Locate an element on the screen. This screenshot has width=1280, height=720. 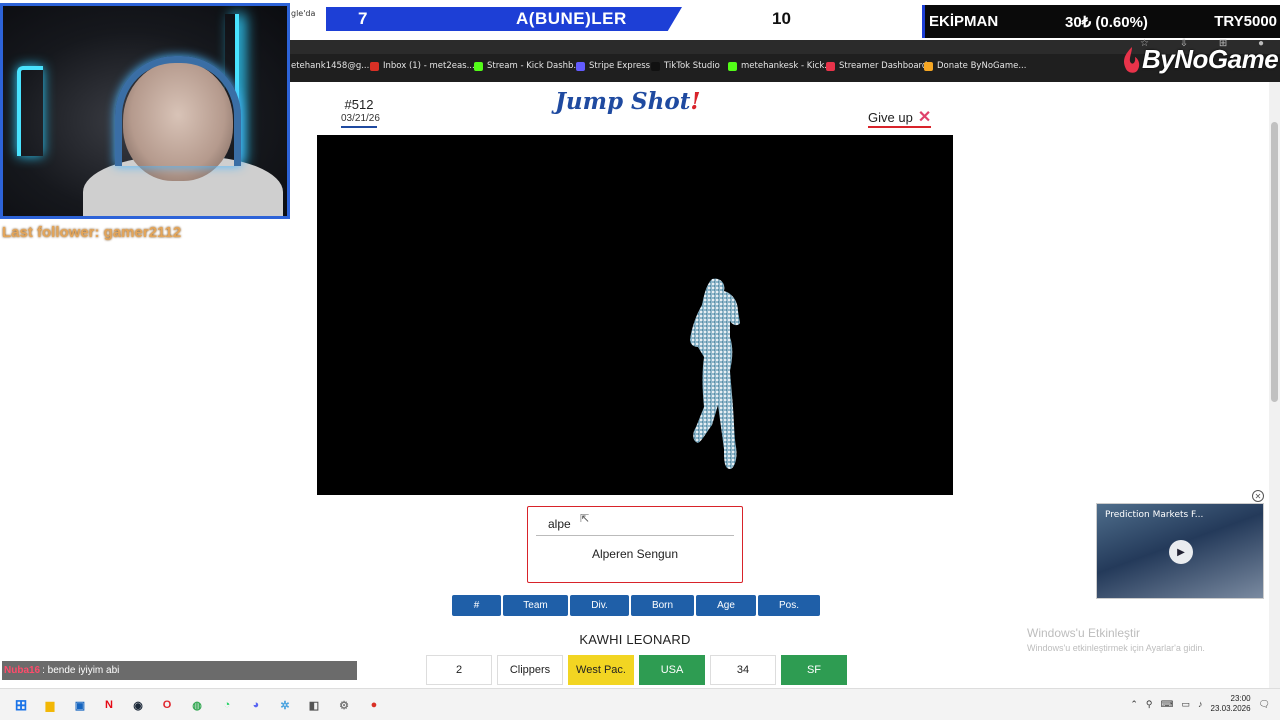
left-score: 7 is located at coordinates (363, 18).